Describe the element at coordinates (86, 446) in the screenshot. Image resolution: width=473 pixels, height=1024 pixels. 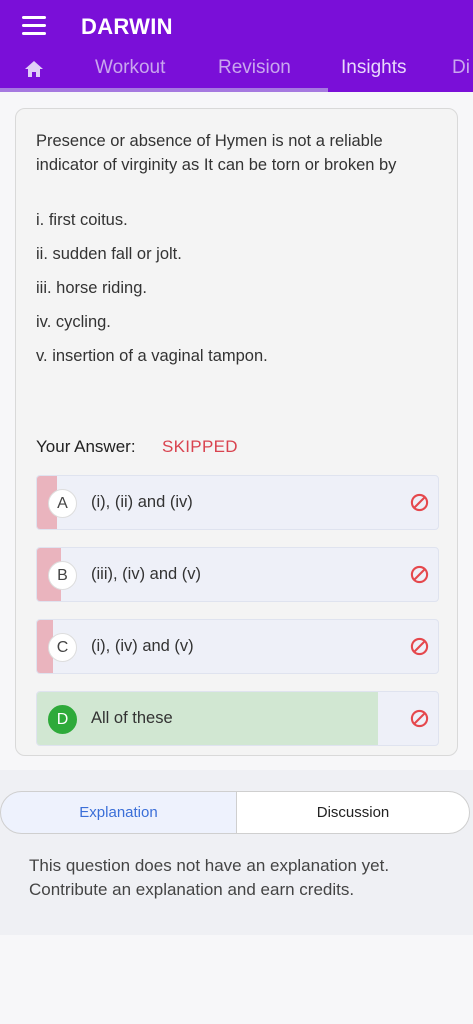
I see `your-answer-label: Your Answer:` at that location.